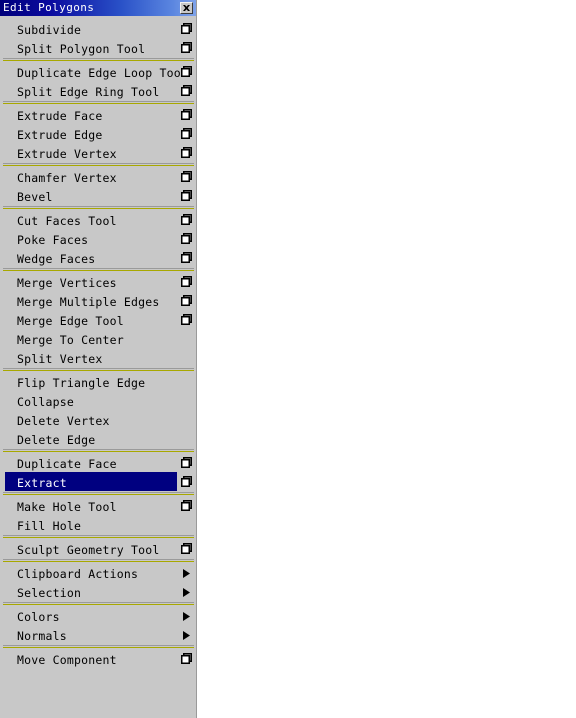 This screenshot has width=576, height=718. Describe the element at coordinates (60, 359) in the screenshot. I see `menu-item-label: Split Vertex` at that location.